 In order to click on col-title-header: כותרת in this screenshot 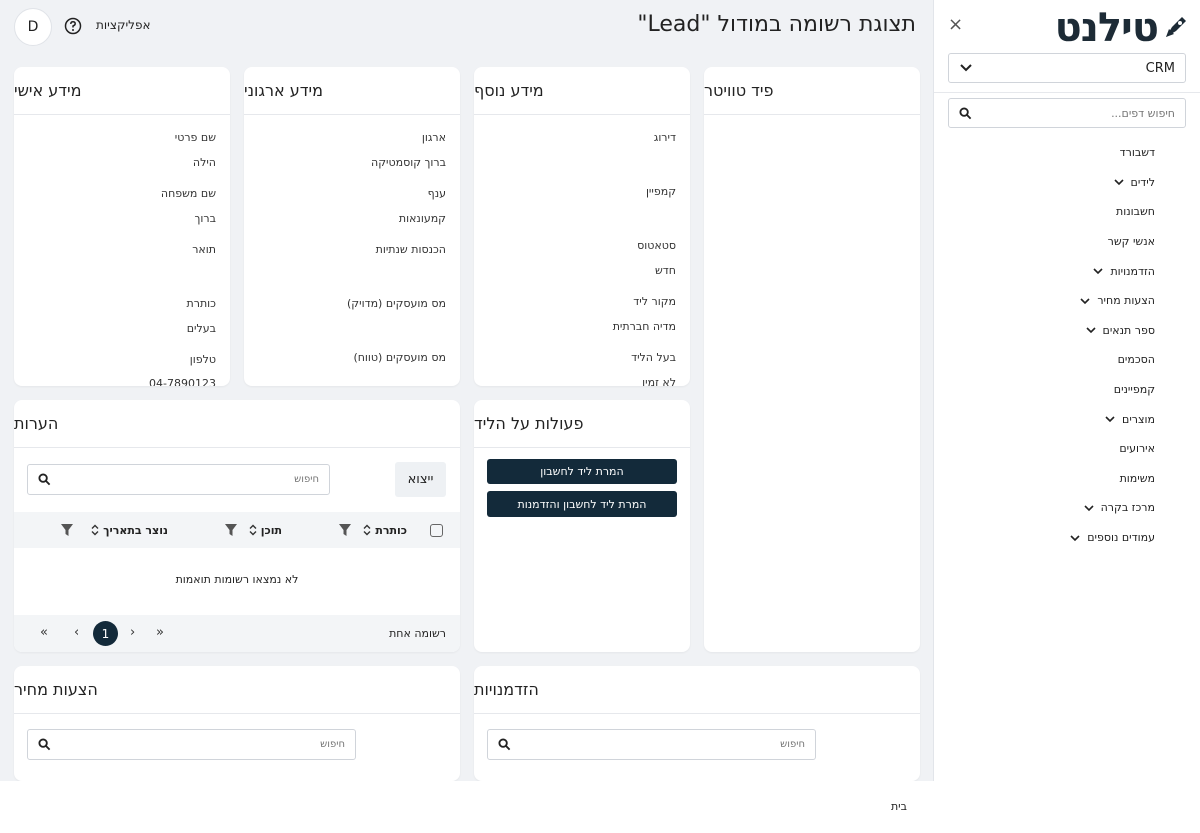, I will do `click(373, 530)`.